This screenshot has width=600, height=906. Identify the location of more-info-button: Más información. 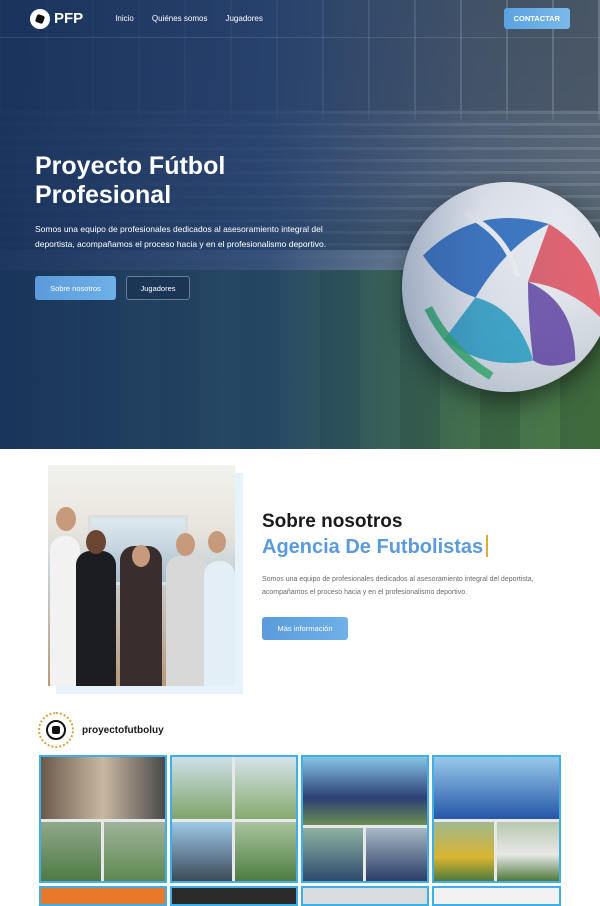
(305, 628).